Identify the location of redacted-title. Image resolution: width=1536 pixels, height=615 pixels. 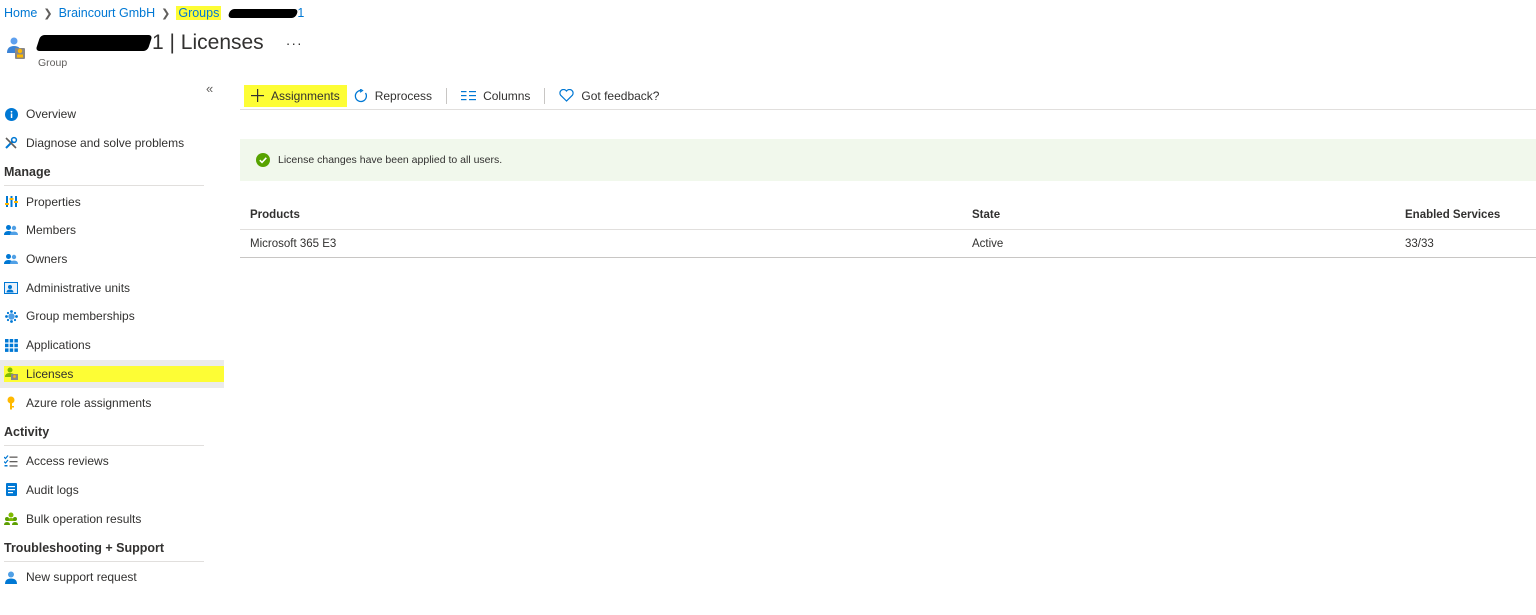
(94, 43).